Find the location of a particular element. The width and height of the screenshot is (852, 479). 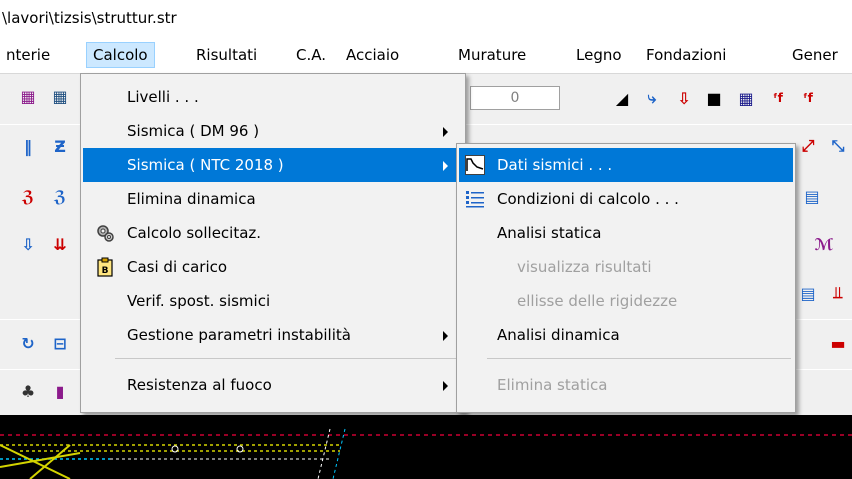

menu-item-label: Sismica ( DM 96 ) is located at coordinates (193, 131).